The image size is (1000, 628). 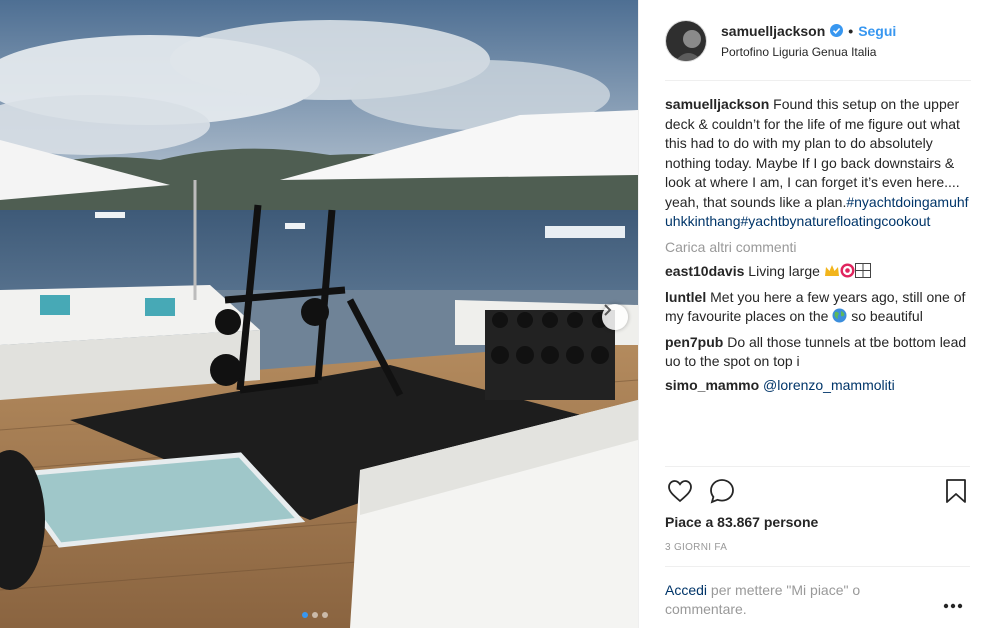 I want to click on next-slide-button, so click(x=615, y=317).